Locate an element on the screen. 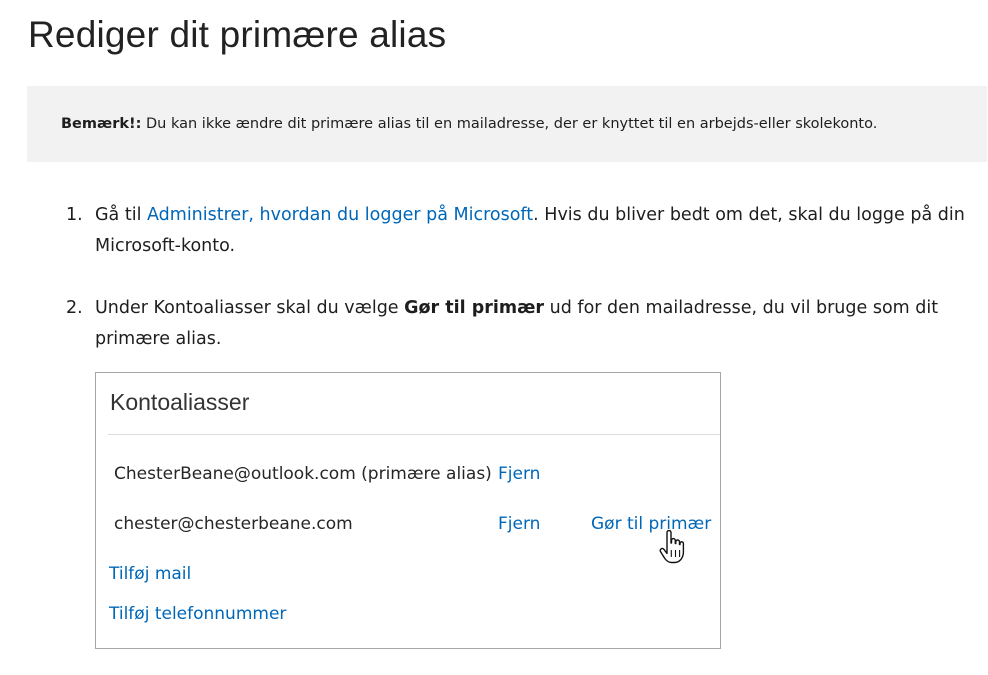  panel-title: Kontoaliasser is located at coordinates (180, 402).